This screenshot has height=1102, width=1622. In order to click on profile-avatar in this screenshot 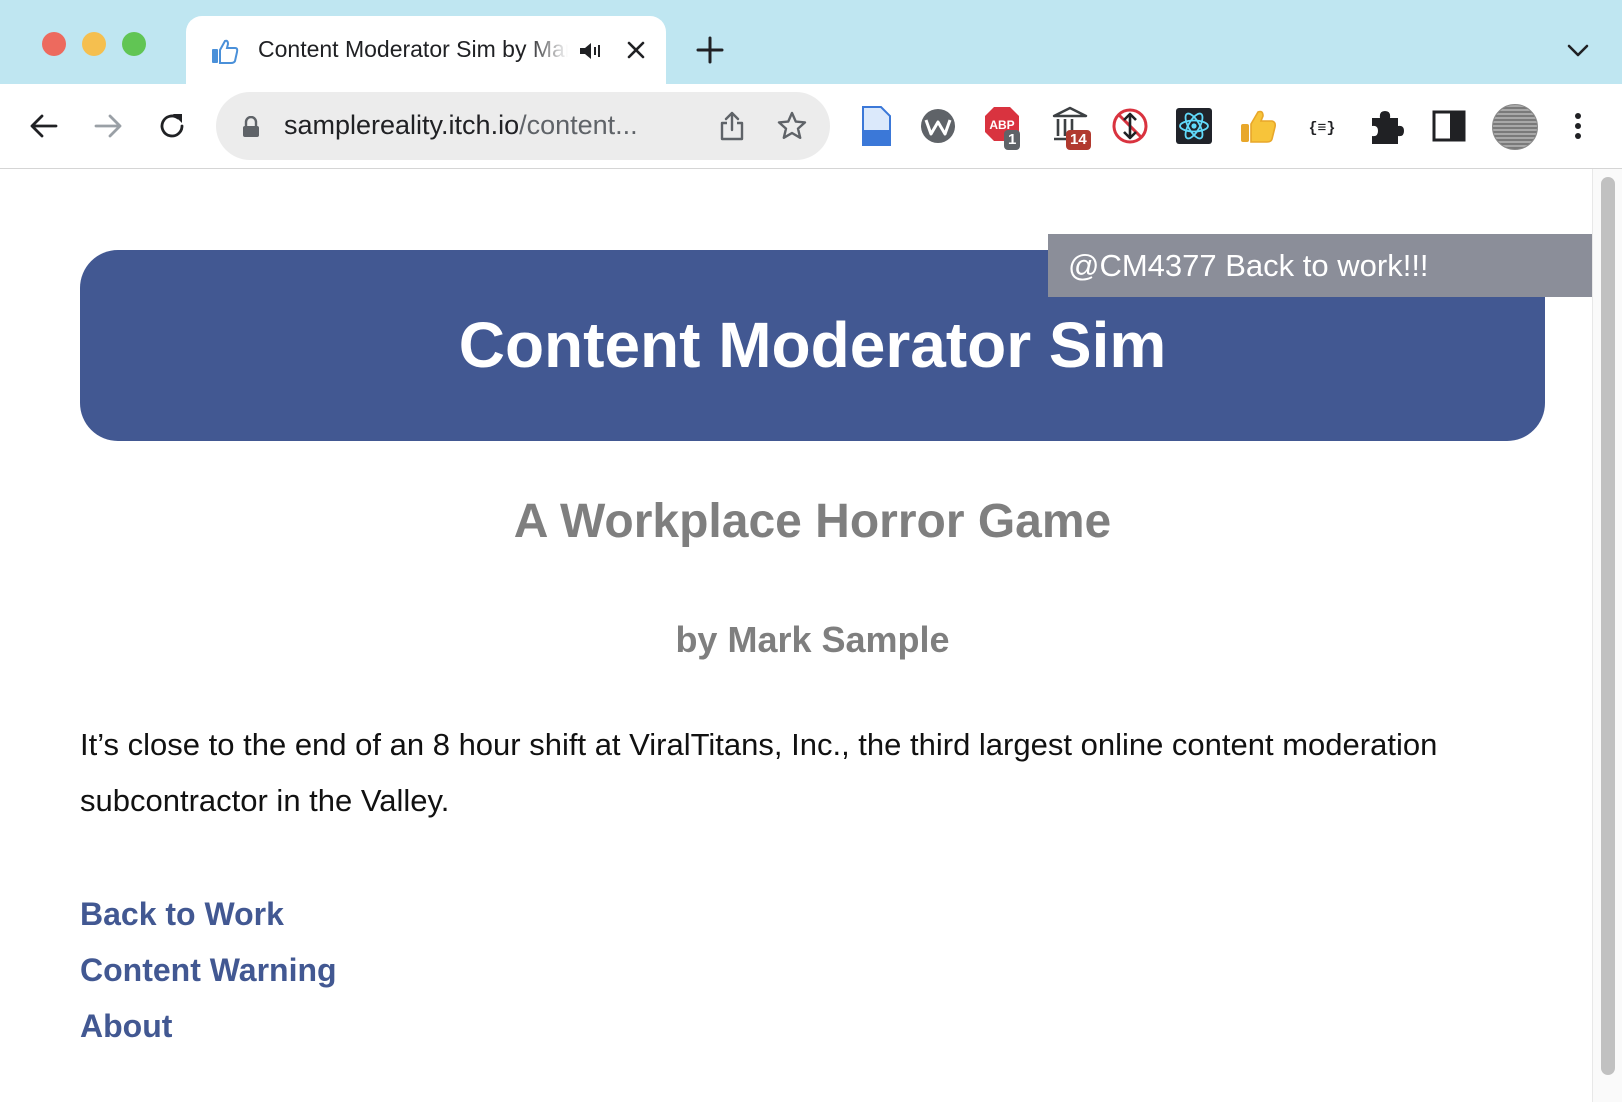, I will do `click(1515, 127)`.